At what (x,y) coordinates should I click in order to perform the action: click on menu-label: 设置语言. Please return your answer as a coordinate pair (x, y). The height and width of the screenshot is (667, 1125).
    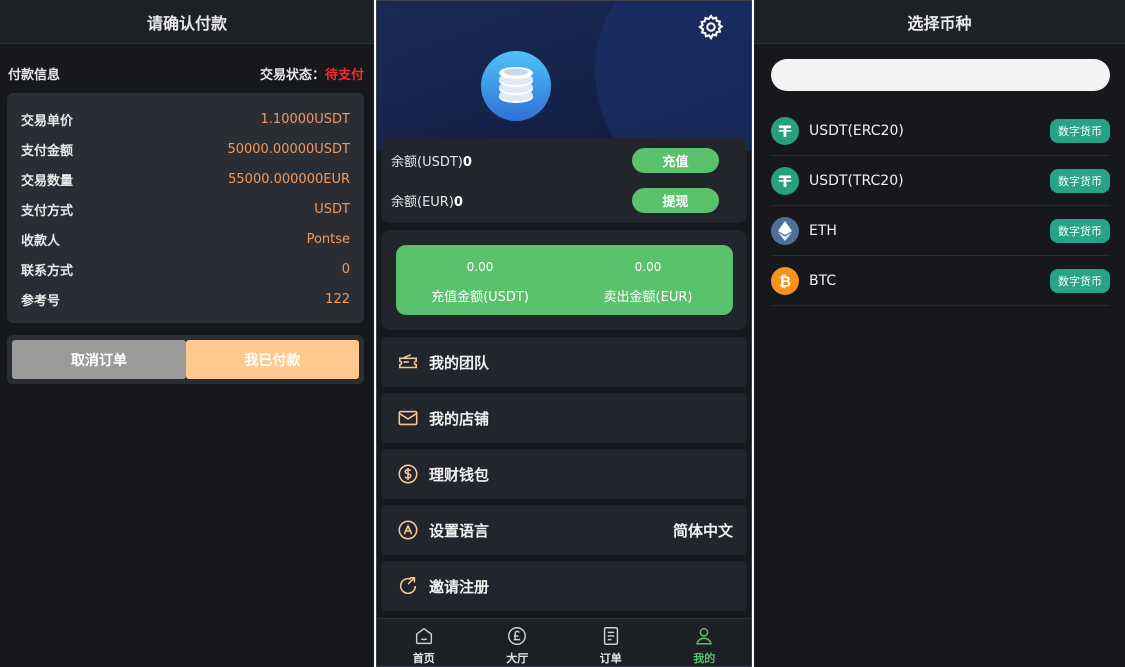
    Looking at the image, I should click on (459, 530).